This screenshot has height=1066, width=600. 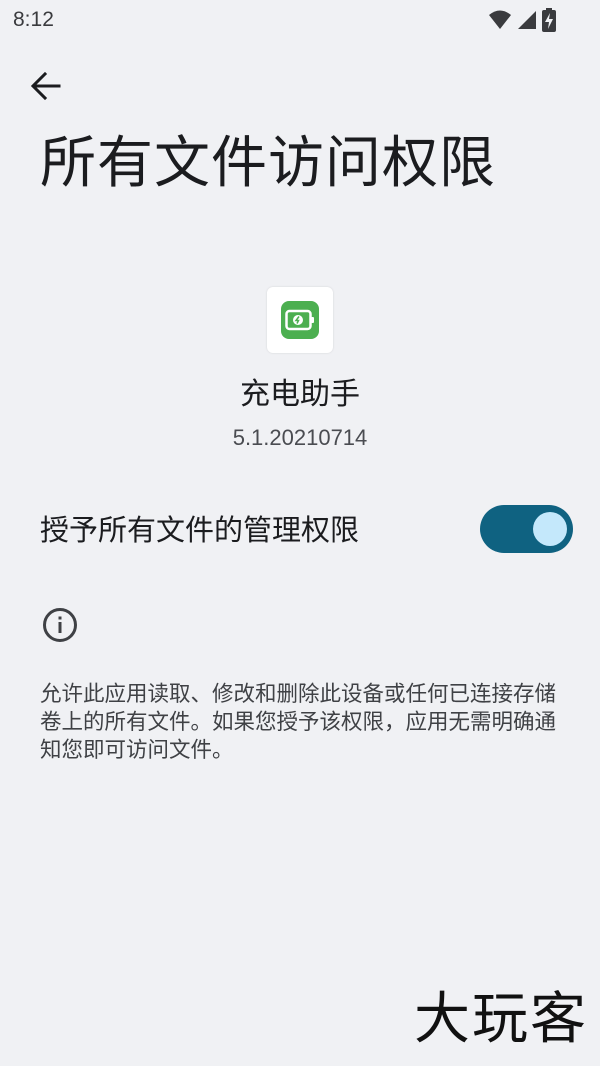 What do you see at coordinates (200, 530) in the screenshot?
I see `toggle-label: 授予所有文件的管理权限` at bounding box center [200, 530].